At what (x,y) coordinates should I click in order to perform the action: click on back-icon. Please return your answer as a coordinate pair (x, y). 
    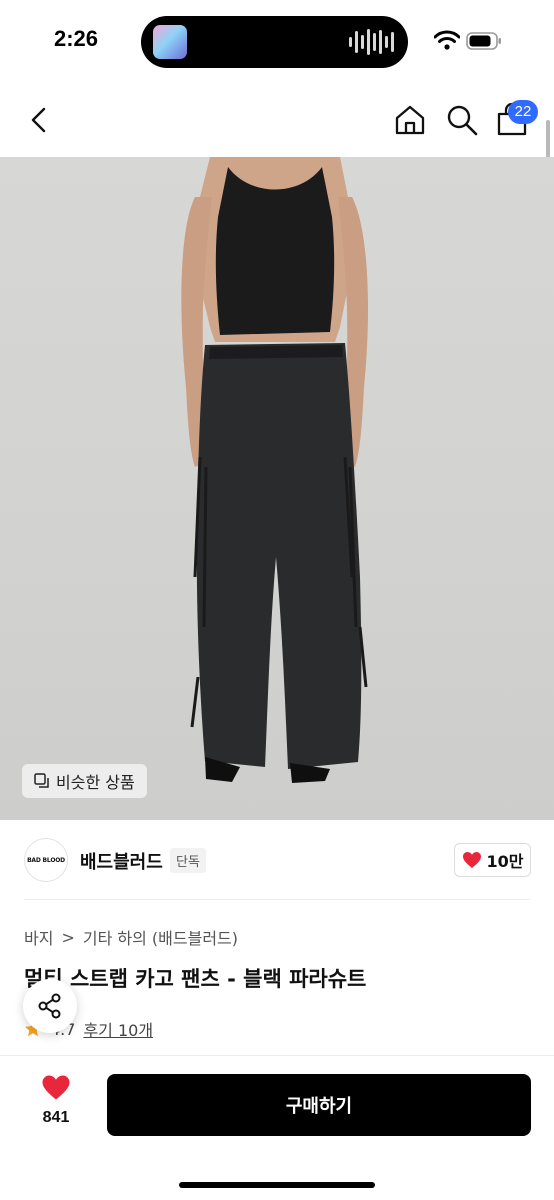
    Looking at the image, I should click on (40, 120).